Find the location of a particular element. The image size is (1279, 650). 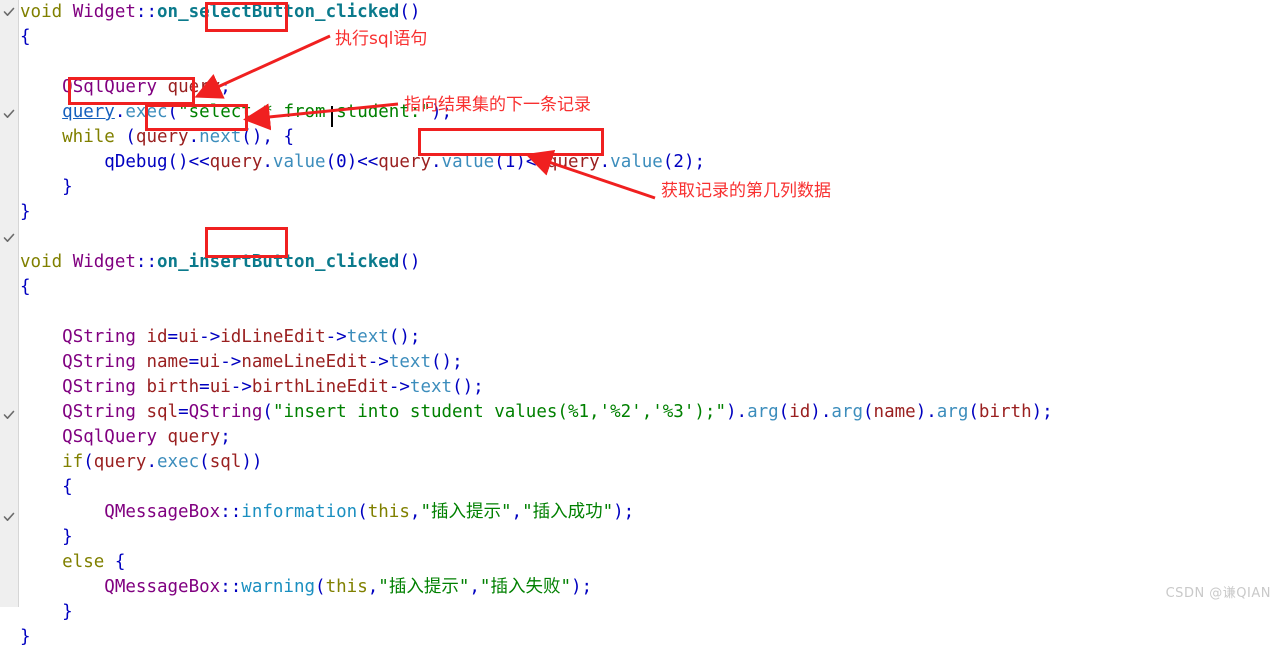

code-line: query.exec("select * from student:"); is located at coordinates (649, 112).